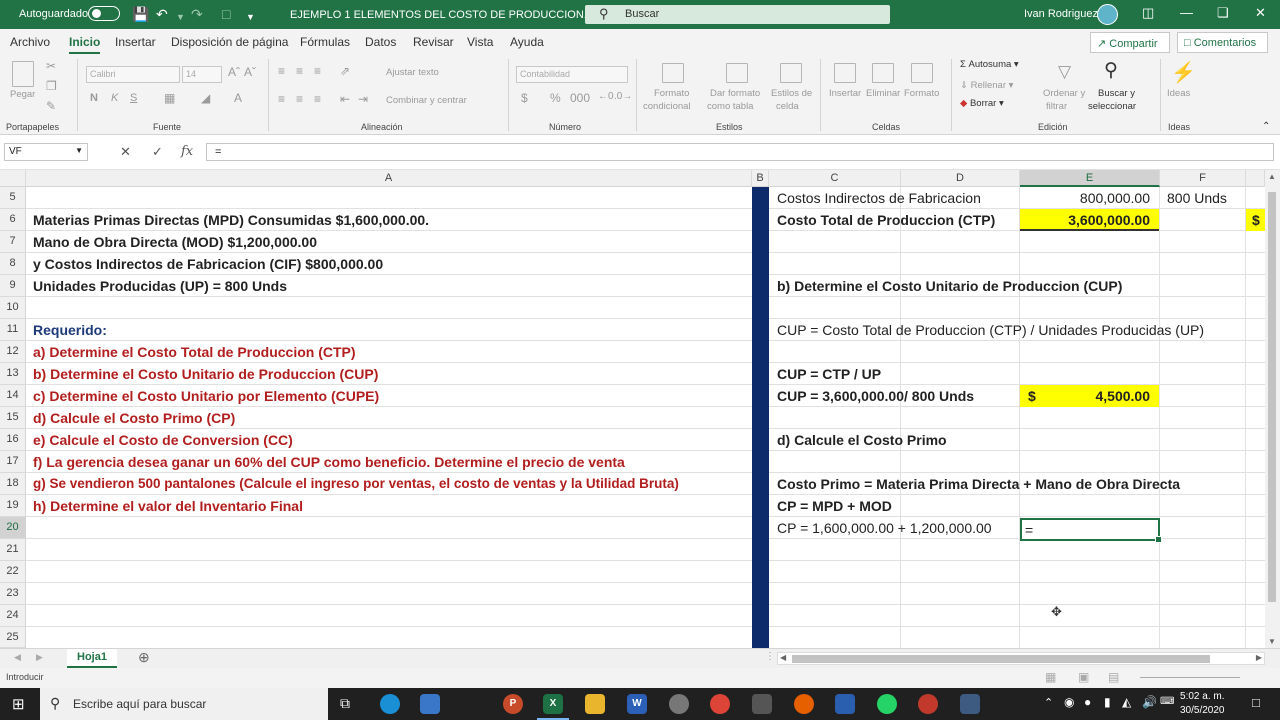 This screenshot has height=720, width=1280. I want to click on edge-icon, so click(390, 704).